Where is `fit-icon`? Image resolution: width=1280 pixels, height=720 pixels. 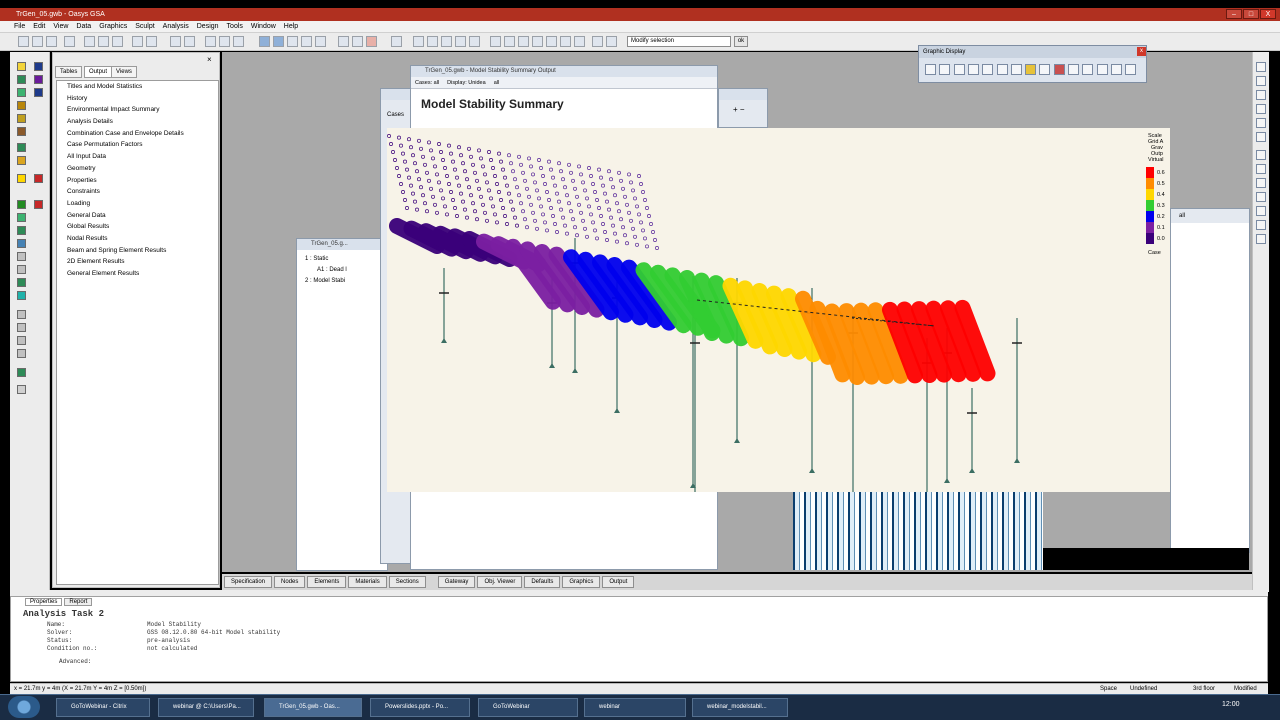 fit-icon is located at coordinates (474, 41).